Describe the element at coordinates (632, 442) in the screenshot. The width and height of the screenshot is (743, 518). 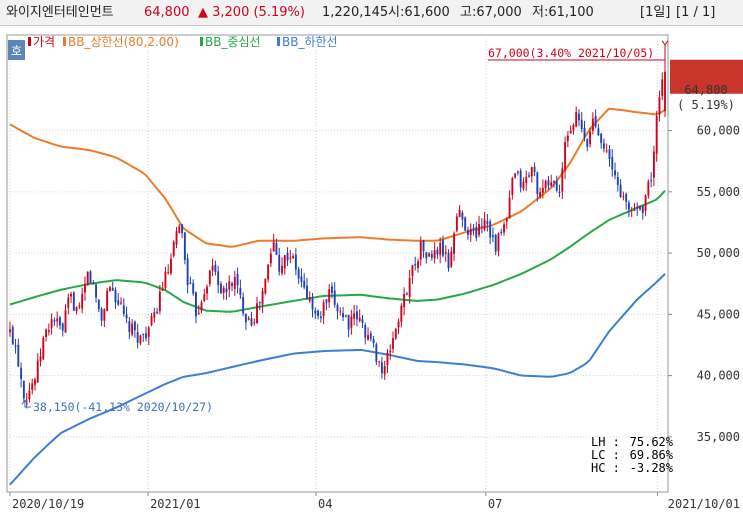
I see `stat-lh: LH :75.62%` at that location.